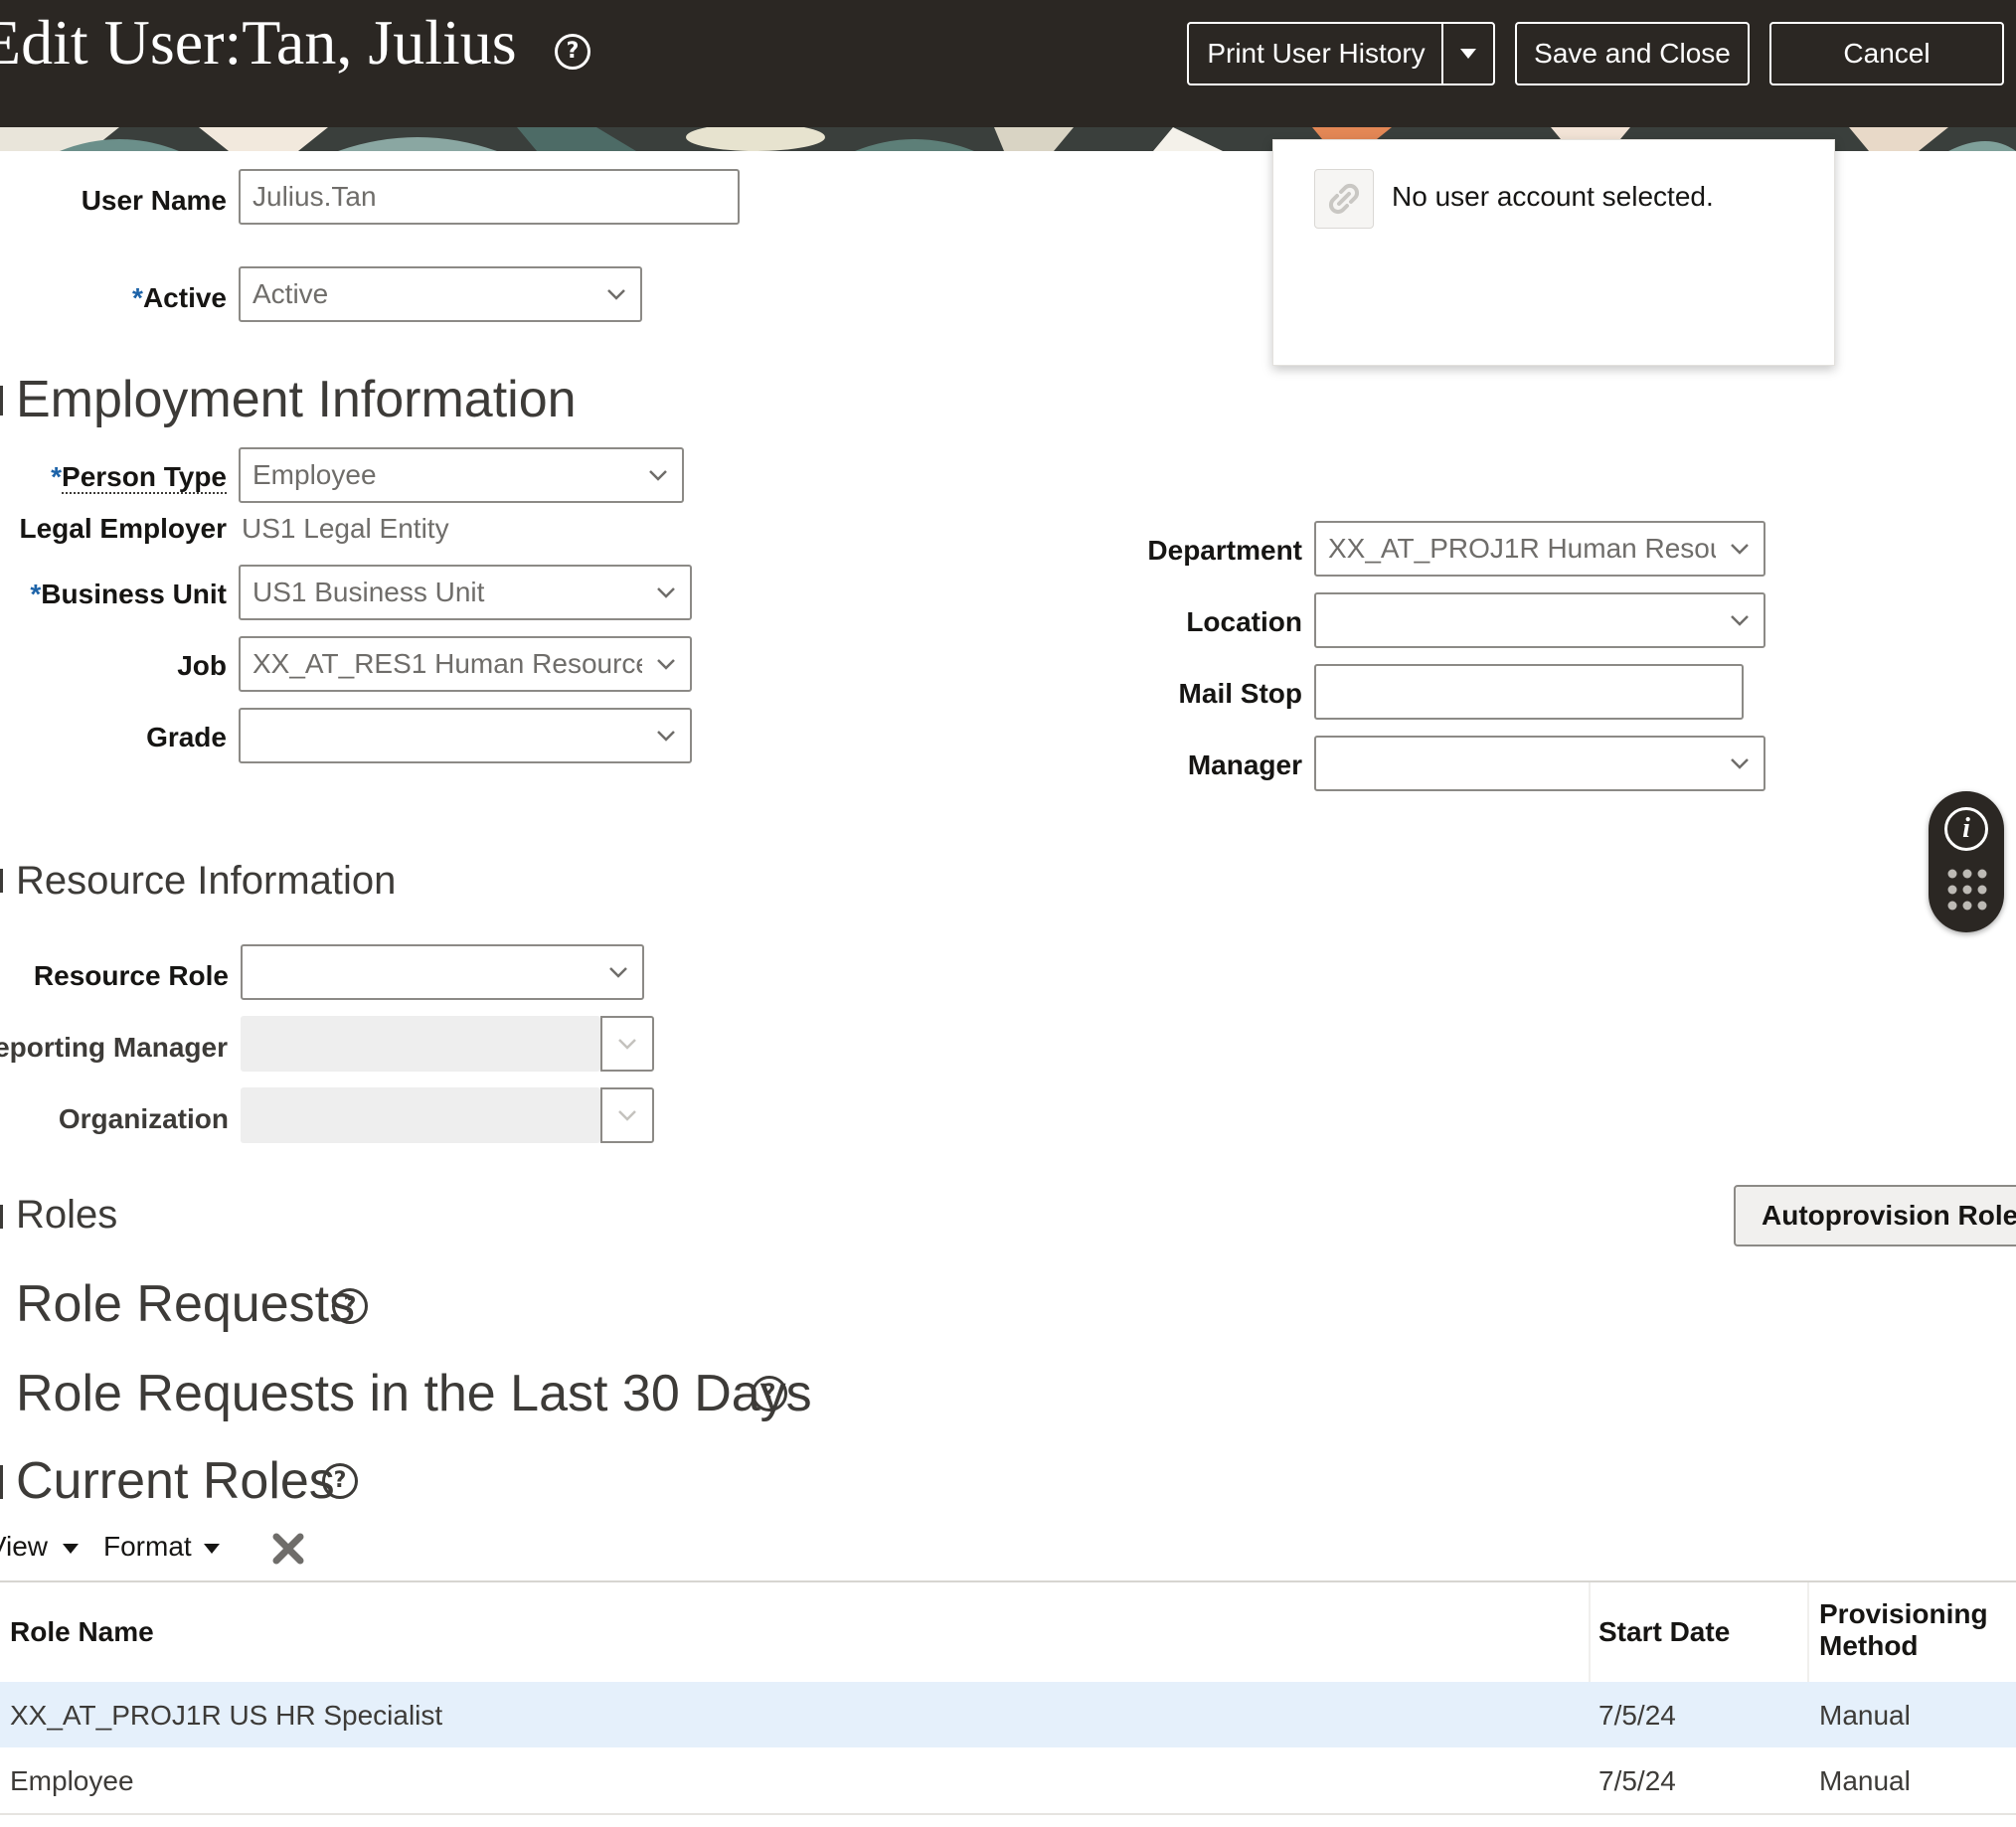 The height and width of the screenshot is (1827, 2016). I want to click on current-roles-help-icon: ?, so click(340, 1481).